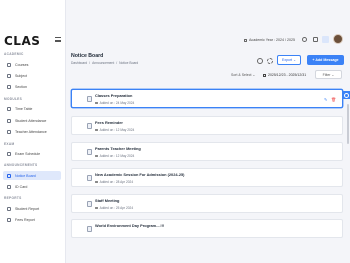  What do you see at coordinates (107, 200) in the screenshot?
I see `notice-title: Staff Meeting` at bounding box center [107, 200].